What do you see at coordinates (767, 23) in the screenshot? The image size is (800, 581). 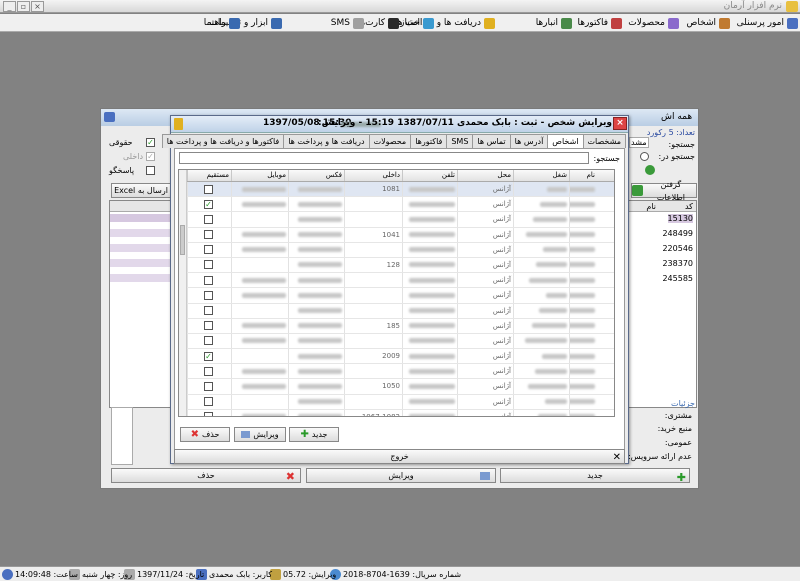 I see `menu-people: امور پرسنلی` at bounding box center [767, 23].